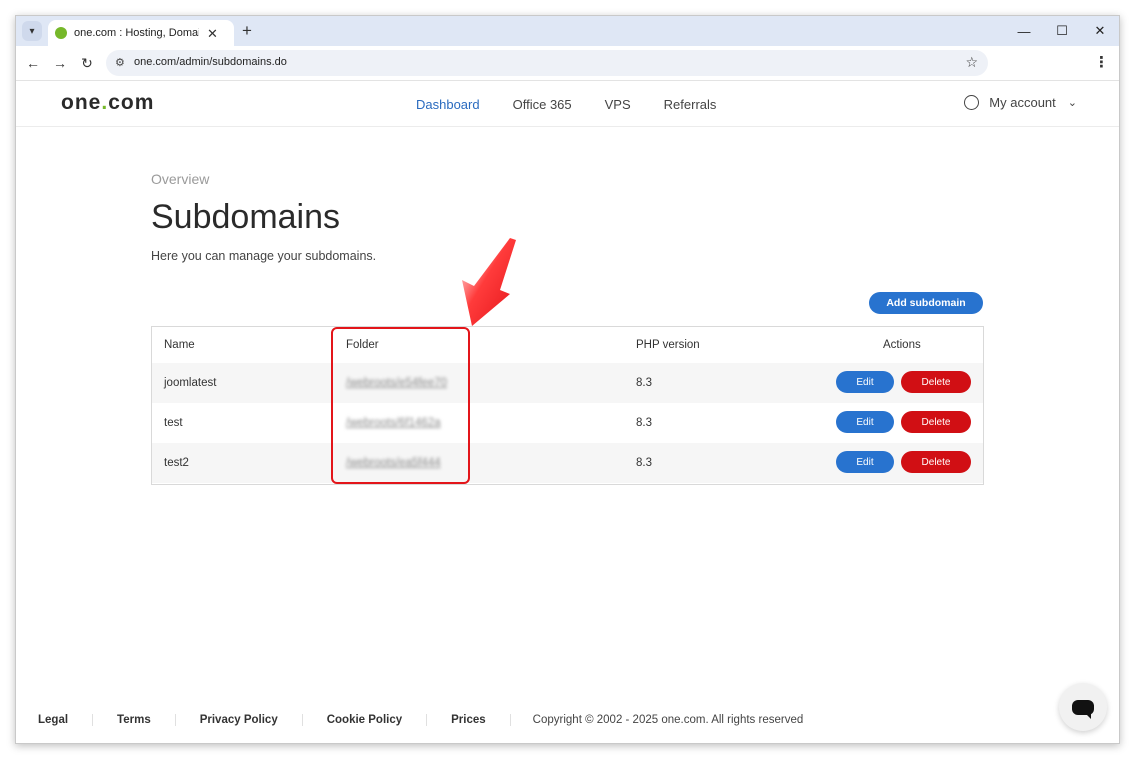 This screenshot has height=758, width=1134. I want to click on subdomain-name: joomlatest, so click(190, 383).